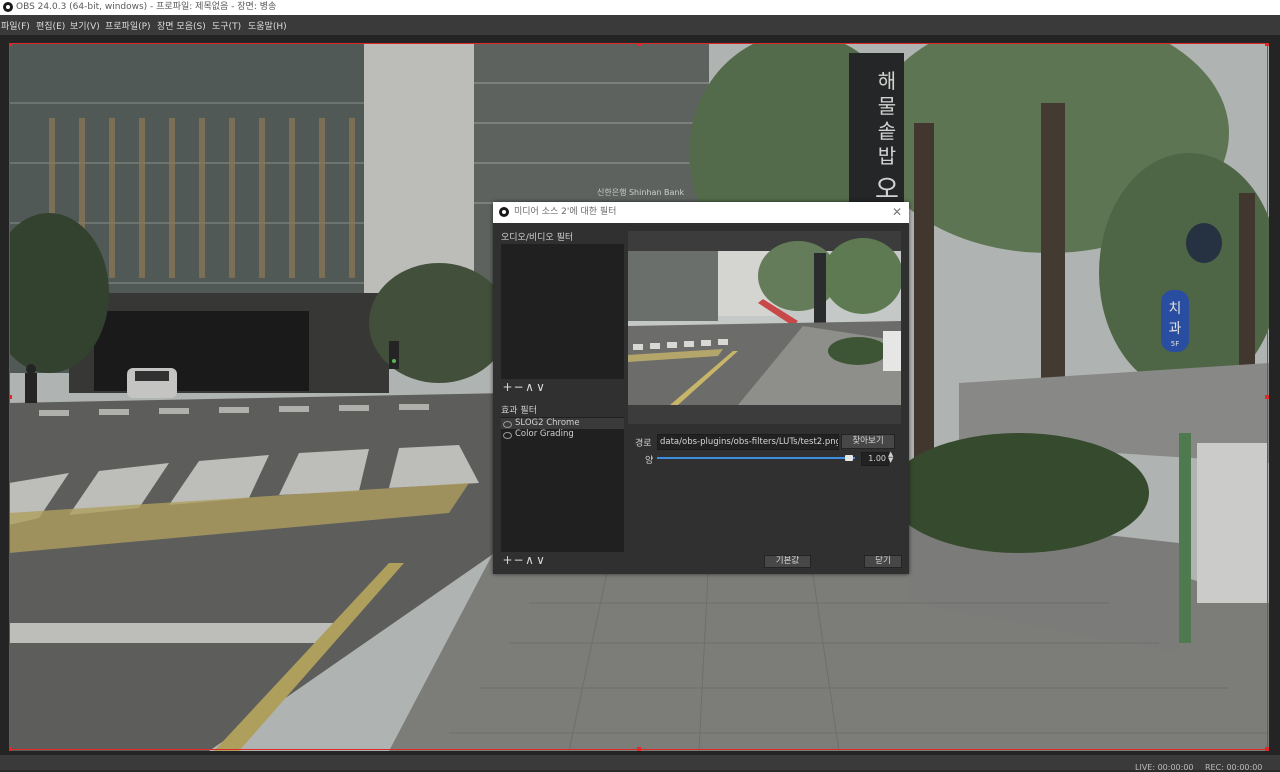  I want to click on amount-slider-track, so click(756, 458).